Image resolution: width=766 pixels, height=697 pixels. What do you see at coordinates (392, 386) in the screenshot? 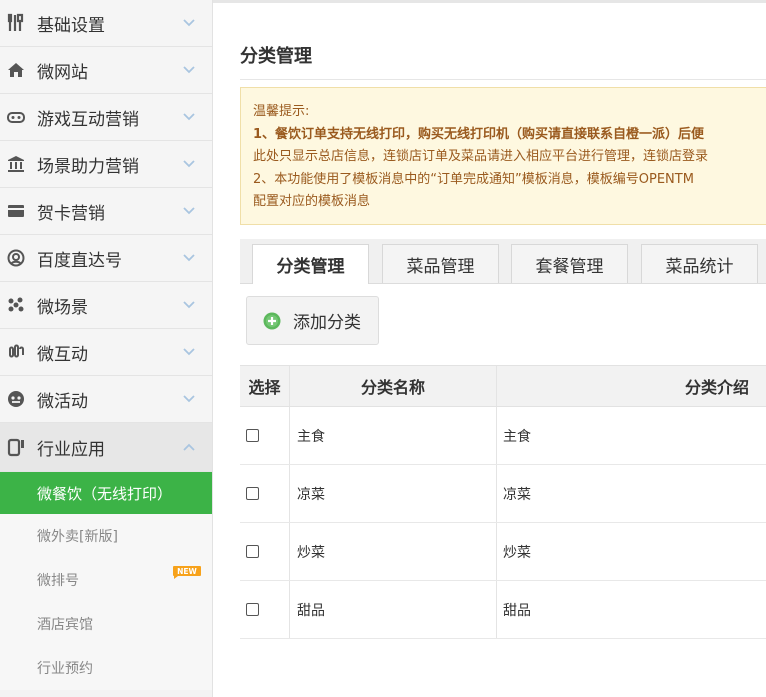
I see `header-category-name: 分类名称` at bounding box center [392, 386].